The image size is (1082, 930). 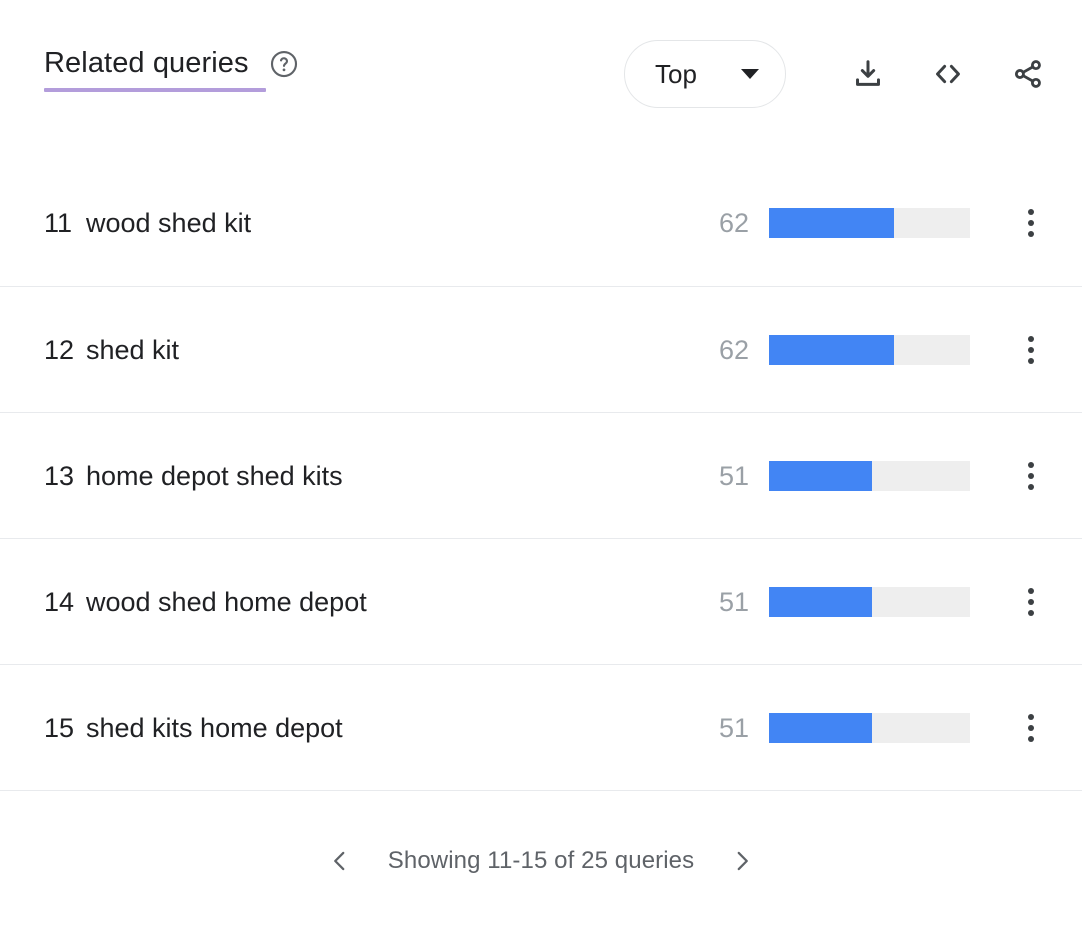 I want to click on download-button, so click(x=868, y=74).